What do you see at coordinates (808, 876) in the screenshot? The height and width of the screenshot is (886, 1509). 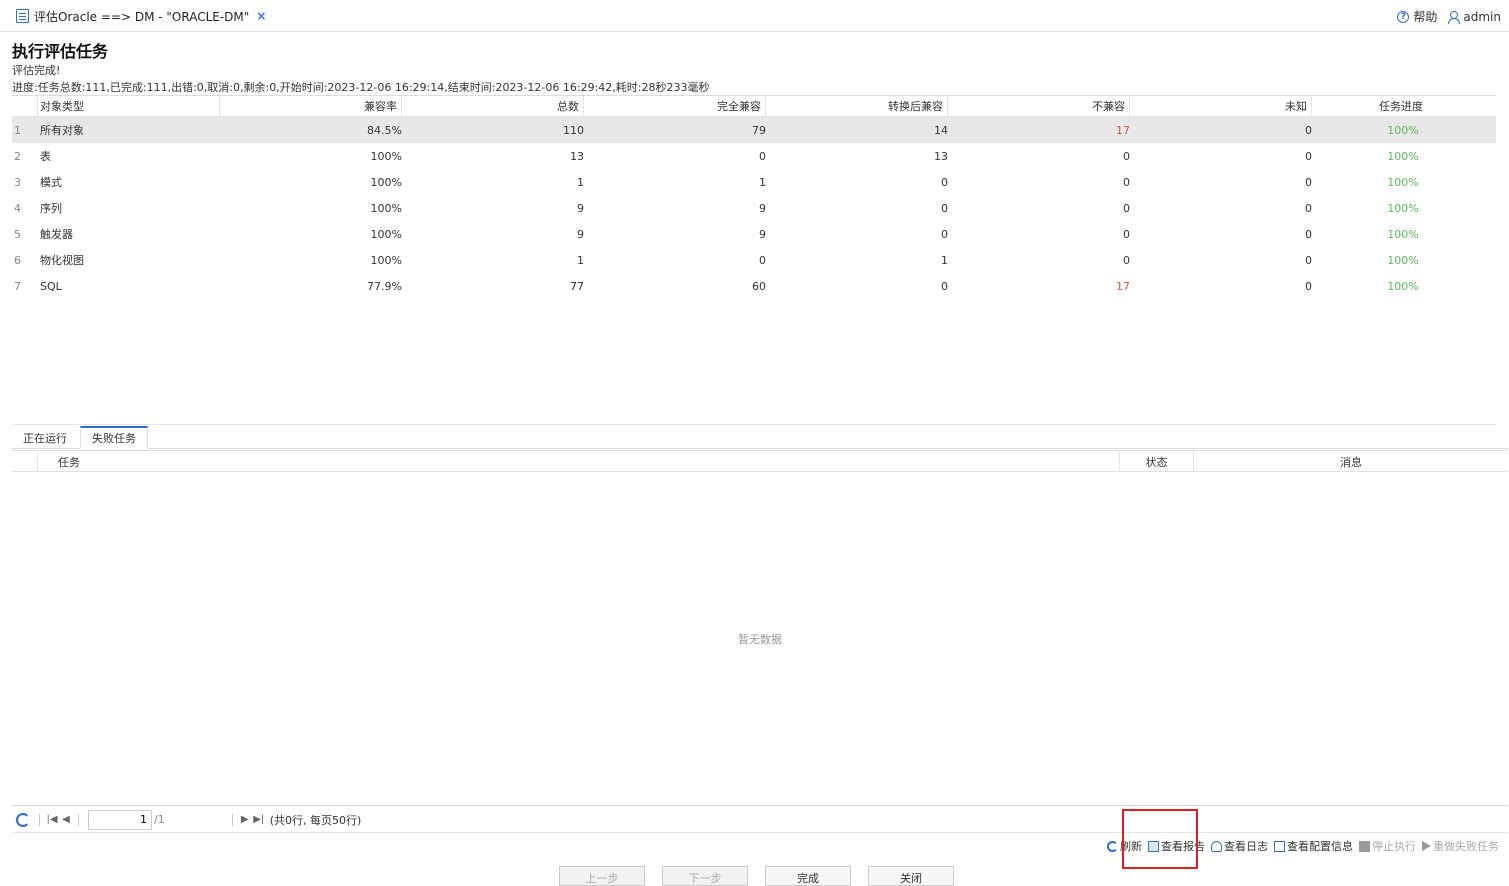 I see `finish-button: 完成` at bounding box center [808, 876].